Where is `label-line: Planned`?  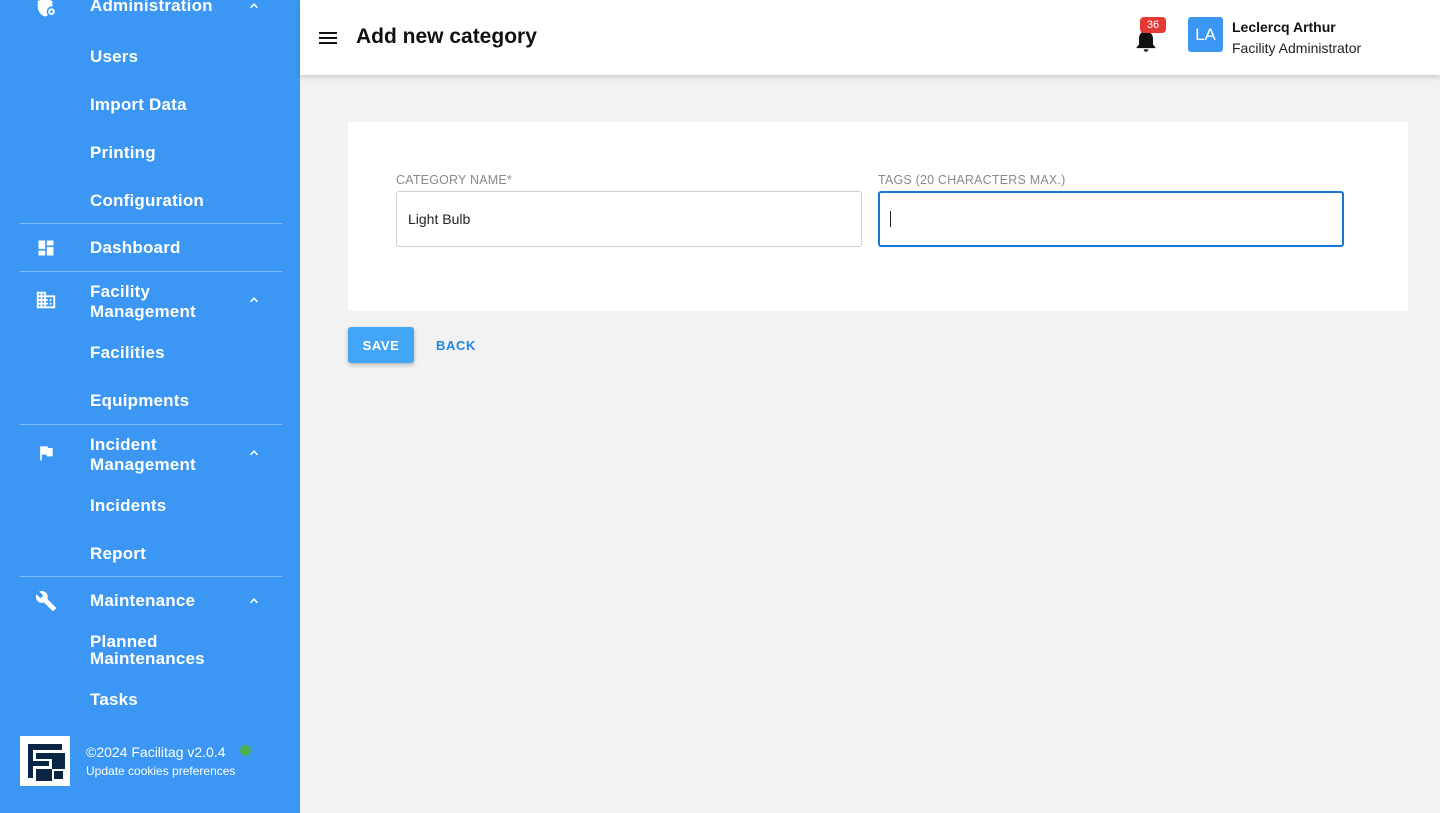
label-line: Planned is located at coordinates (124, 641).